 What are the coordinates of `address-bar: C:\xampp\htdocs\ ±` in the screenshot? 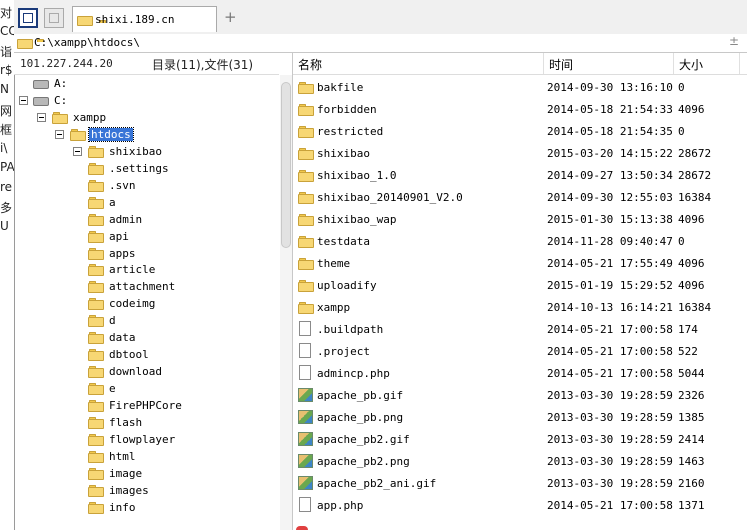 It's located at (380, 43).